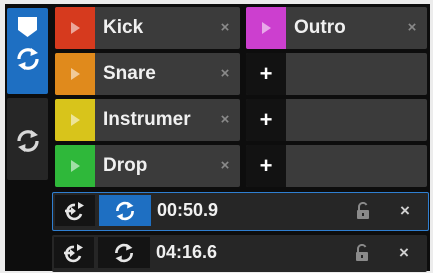  I want to click on hotcue-slot-2: Outro ×, so click(336, 28).